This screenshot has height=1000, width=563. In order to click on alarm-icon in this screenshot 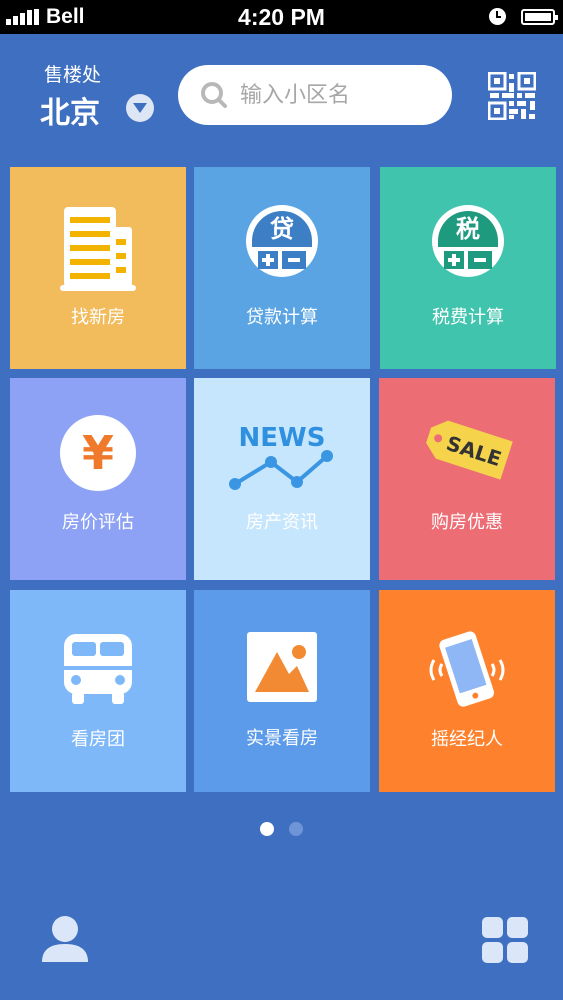, I will do `click(497, 16)`.